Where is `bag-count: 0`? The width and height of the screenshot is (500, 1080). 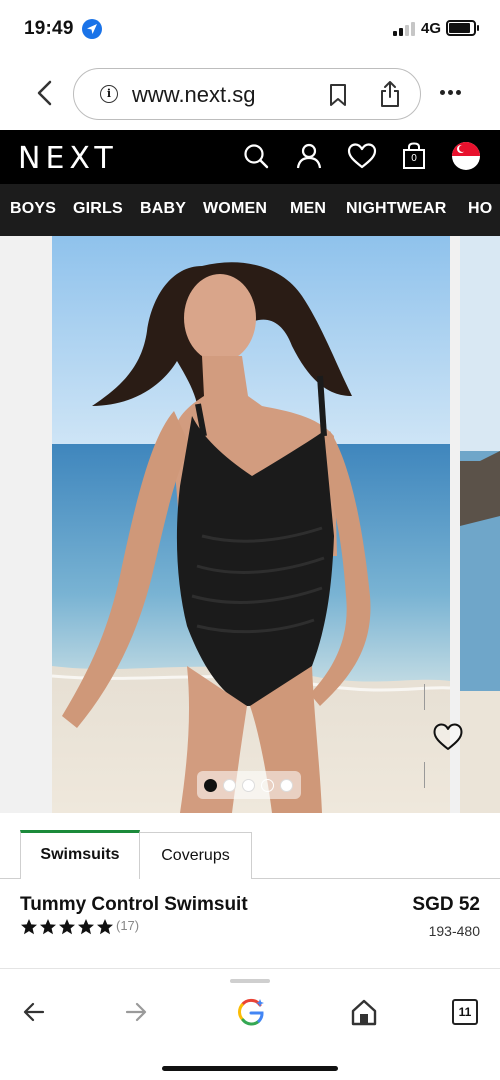
bag-count: 0 is located at coordinates (414, 158).